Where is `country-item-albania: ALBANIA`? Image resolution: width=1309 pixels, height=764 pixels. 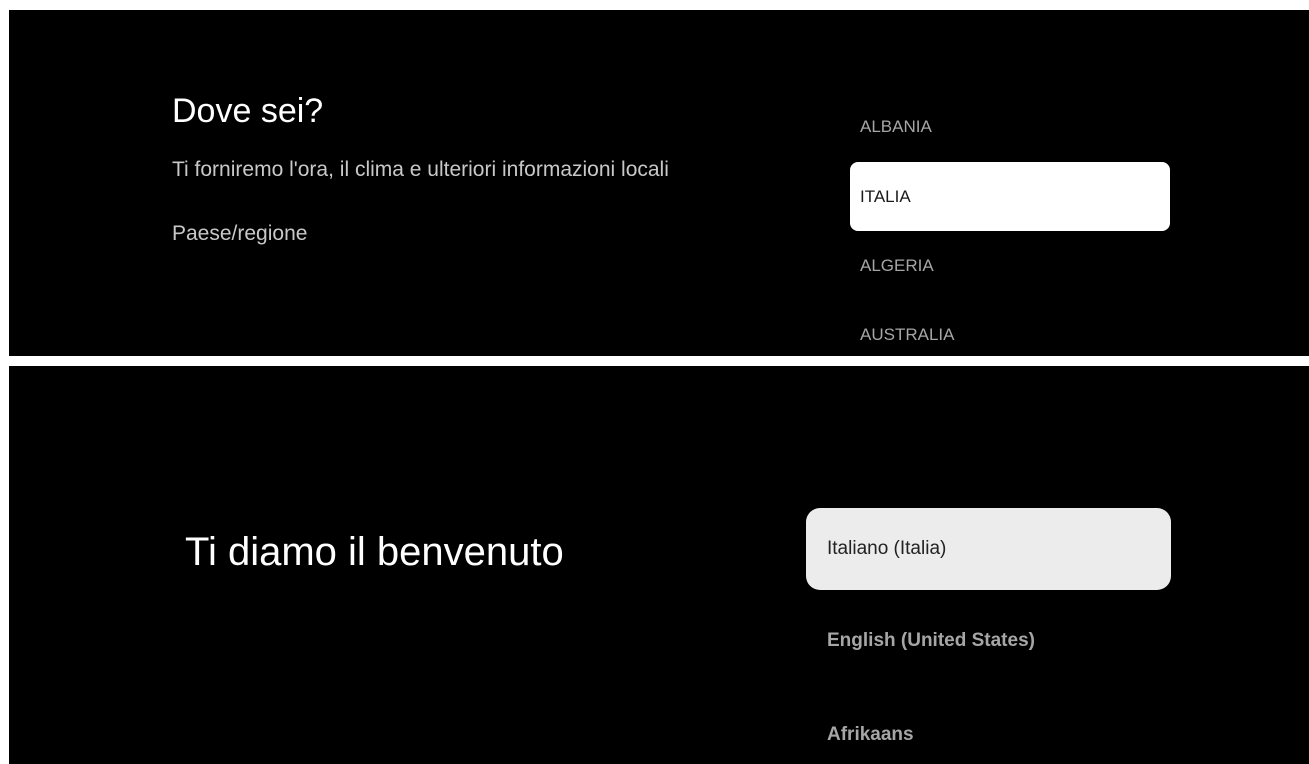 country-item-albania: ALBANIA is located at coordinates (1010, 126).